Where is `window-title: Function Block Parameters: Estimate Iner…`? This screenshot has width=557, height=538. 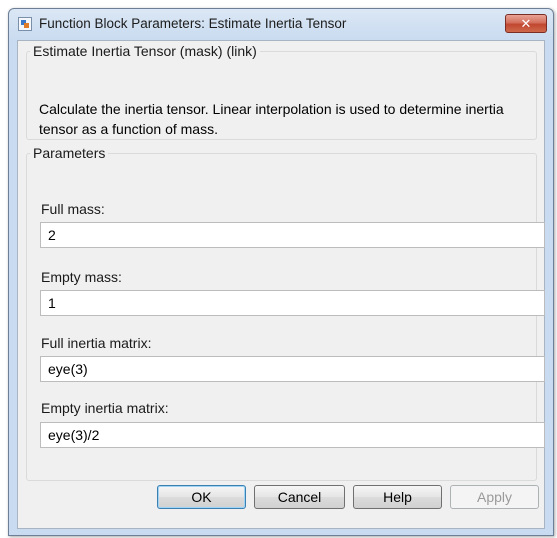
window-title: Function Block Parameters: Estimate Iner… is located at coordinates (193, 23).